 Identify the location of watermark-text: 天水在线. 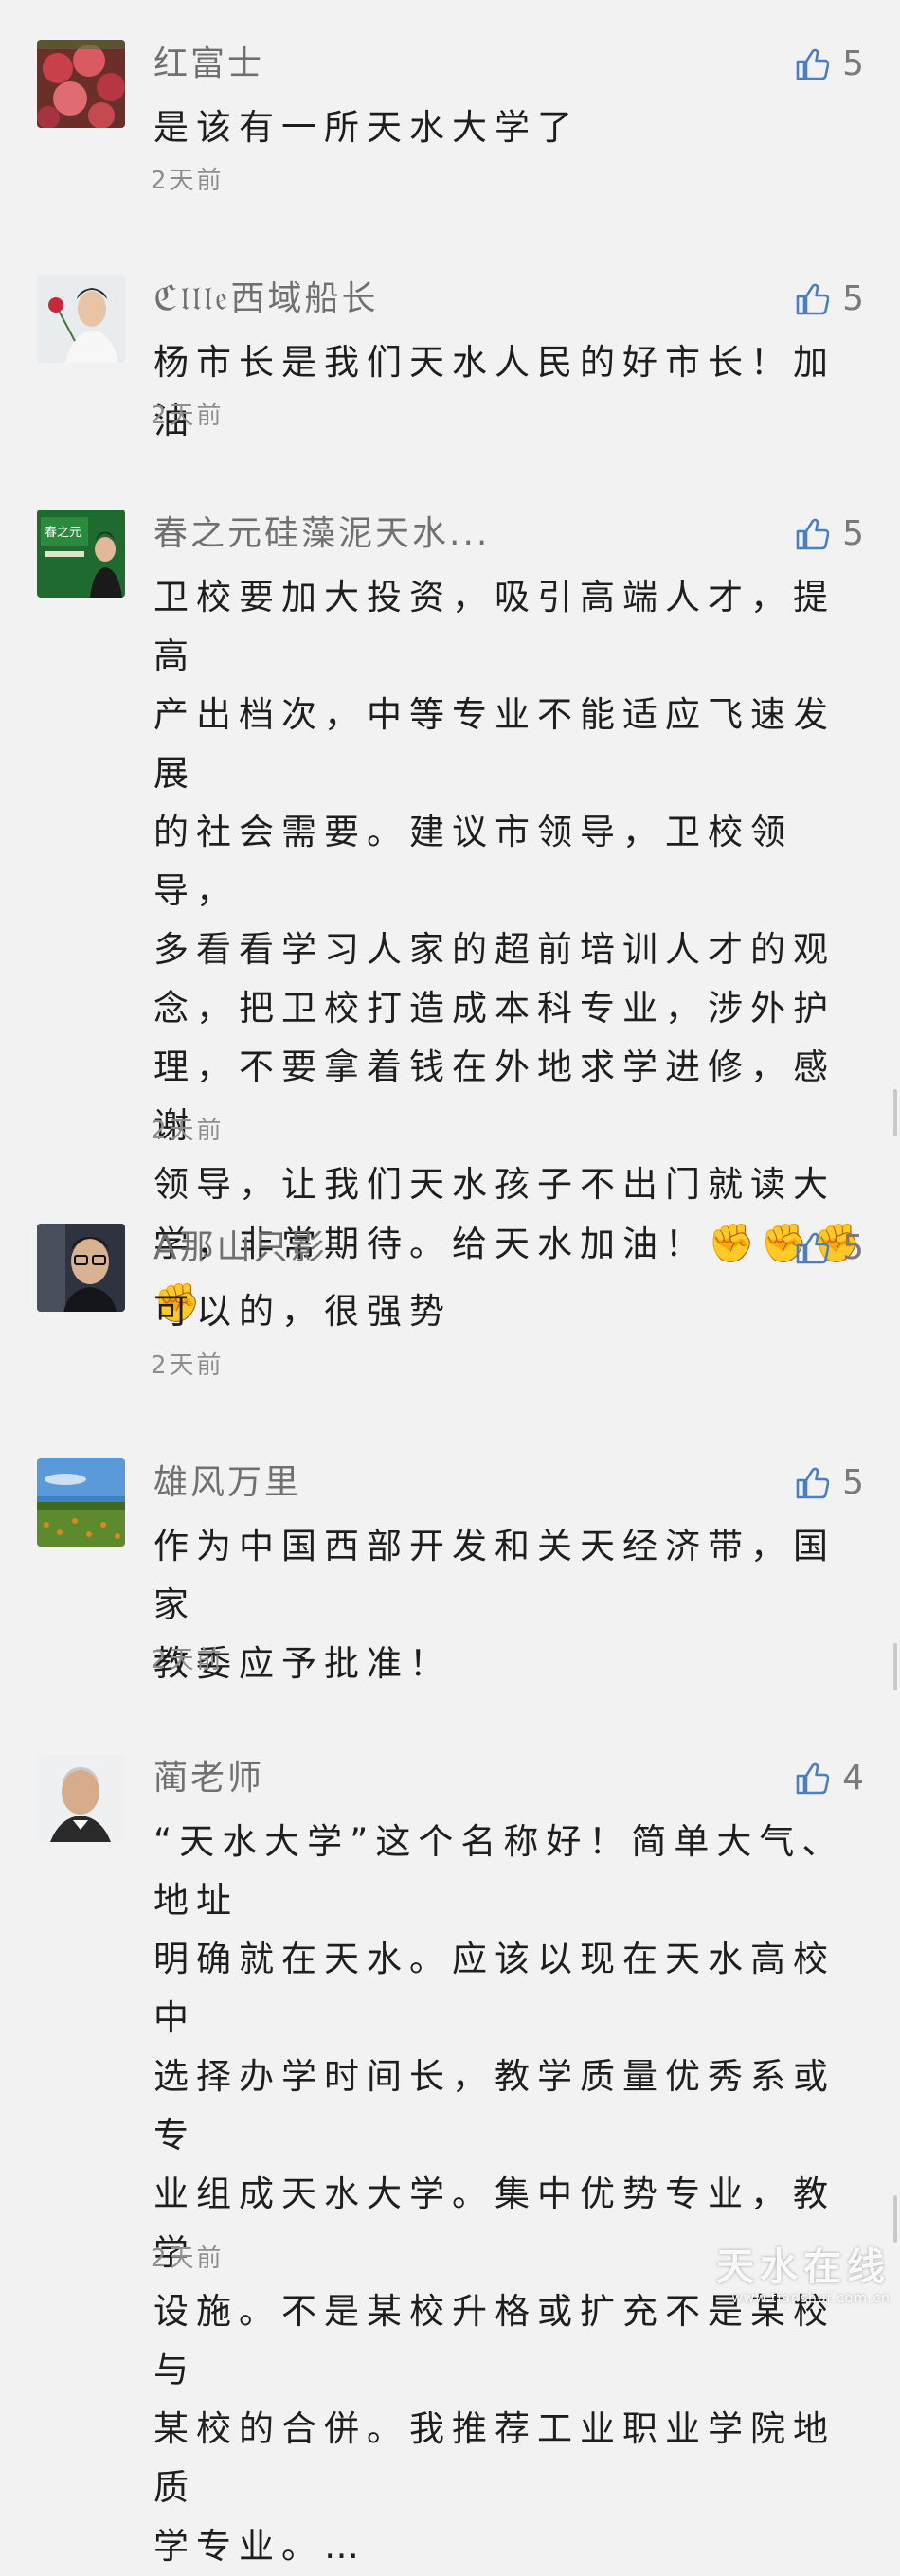
(803, 2267).